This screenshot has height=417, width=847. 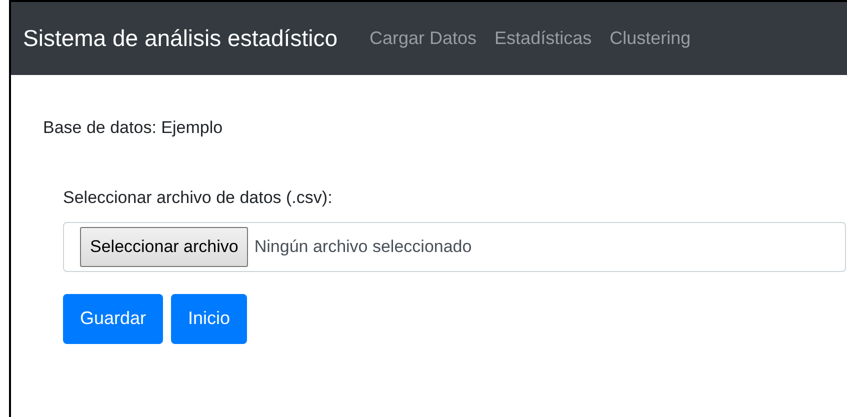 What do you see at coordinates (164, 246) in the screenshot?
I see `choose-file-button: Seleccionar archivo` at bounding box center [164, 246].